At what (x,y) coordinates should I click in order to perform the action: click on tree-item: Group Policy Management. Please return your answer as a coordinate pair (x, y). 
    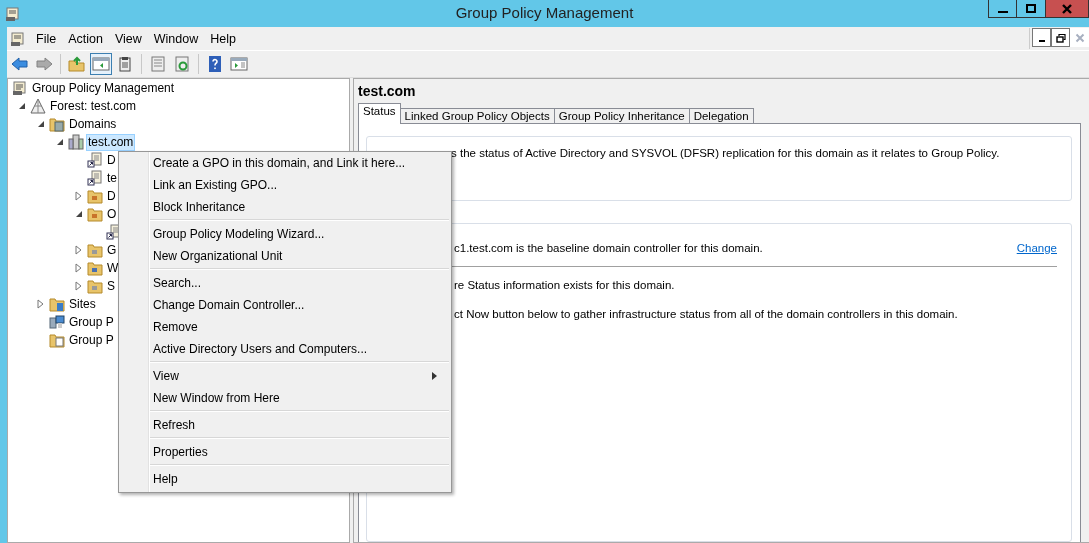
    Looking at the image, I should click on (103, 88).